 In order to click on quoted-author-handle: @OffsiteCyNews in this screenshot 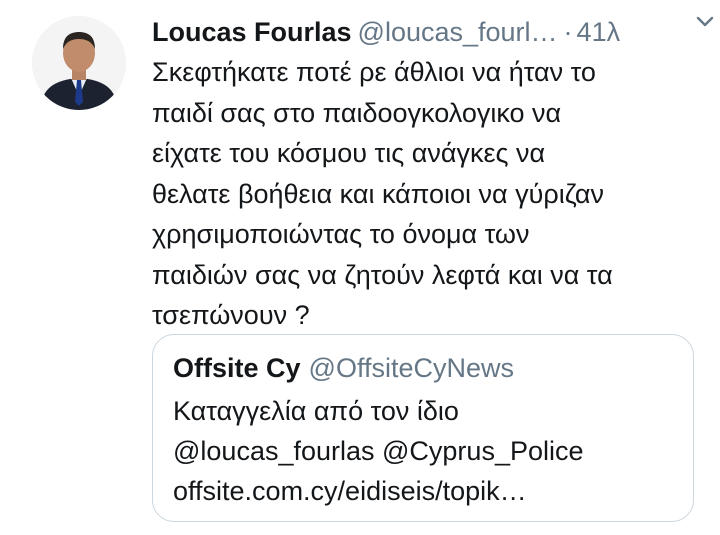, I will do `click(411, 368)`.